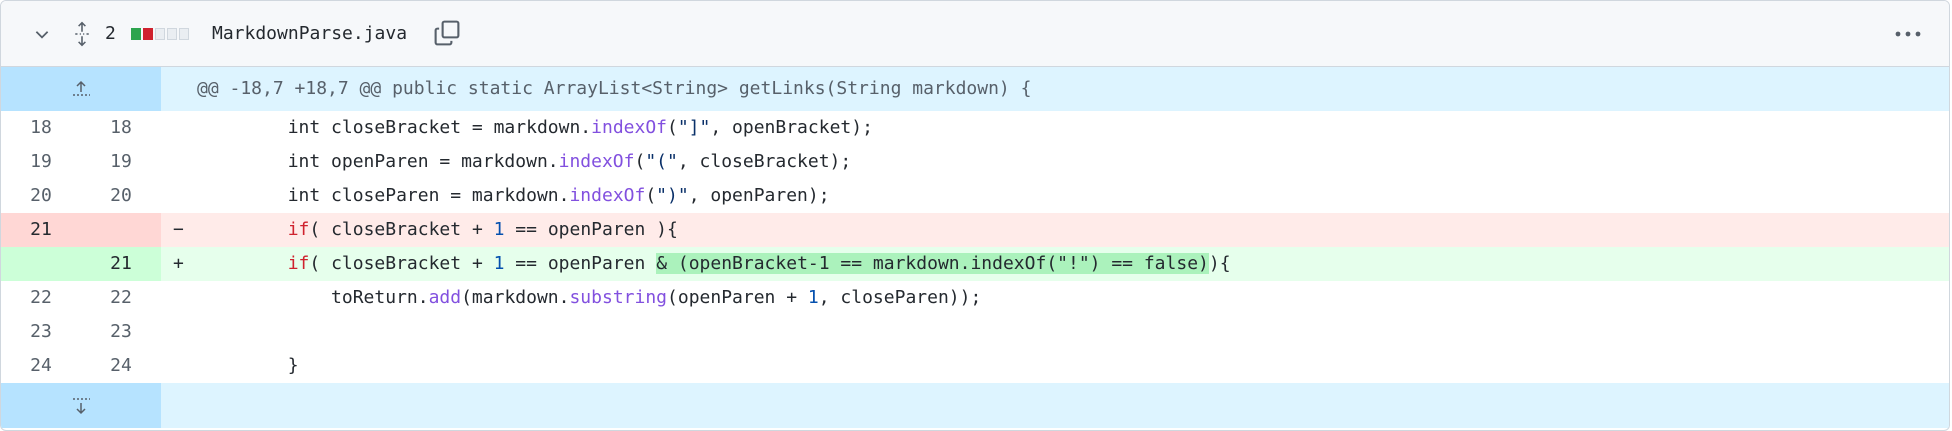 The width and height of the screenshot is (1952, 431). I want to click on file-name-link: MarkdownParse.java, so click(309, 34).